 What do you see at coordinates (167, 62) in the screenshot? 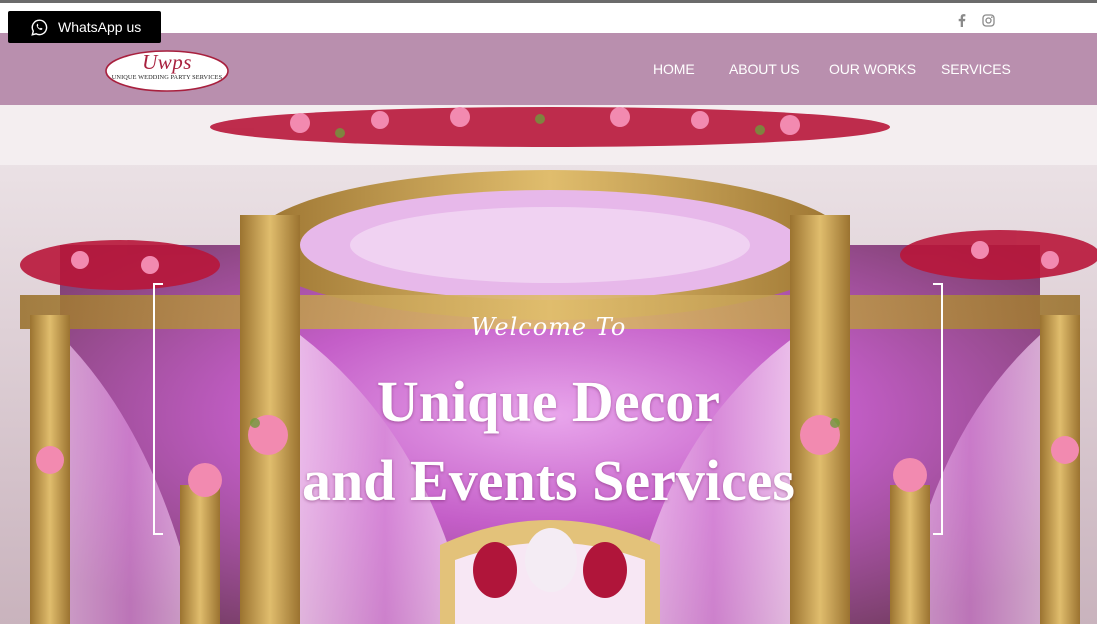
I see `logo-script: Uwps` at bounding box center [167, 62].